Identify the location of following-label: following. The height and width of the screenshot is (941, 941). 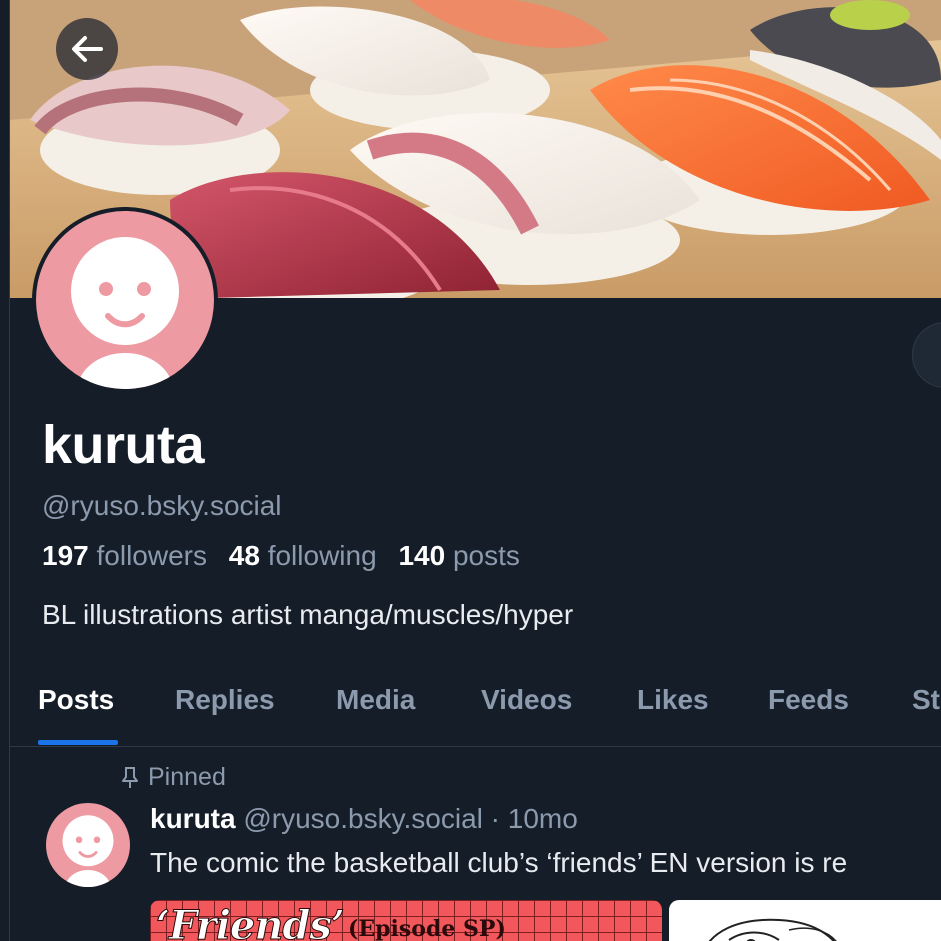
(322, 555).